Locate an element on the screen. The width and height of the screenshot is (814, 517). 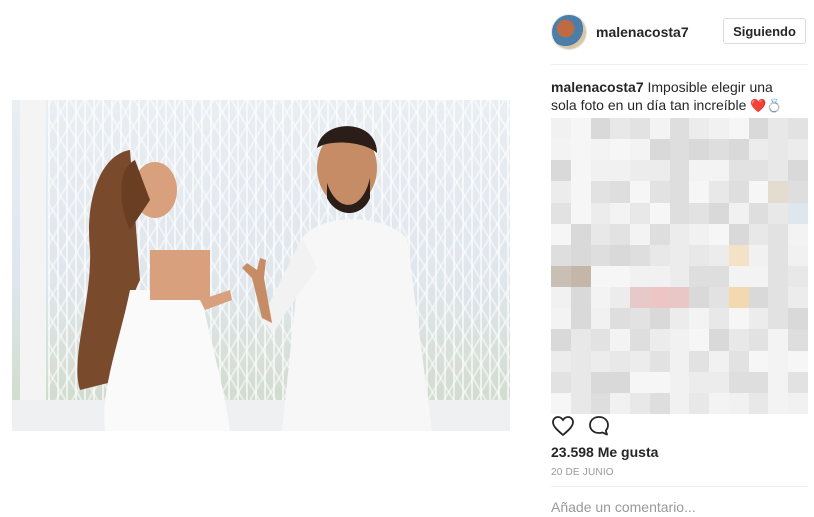
username-link: malenacosta7 is located at coordinates (642, 32).